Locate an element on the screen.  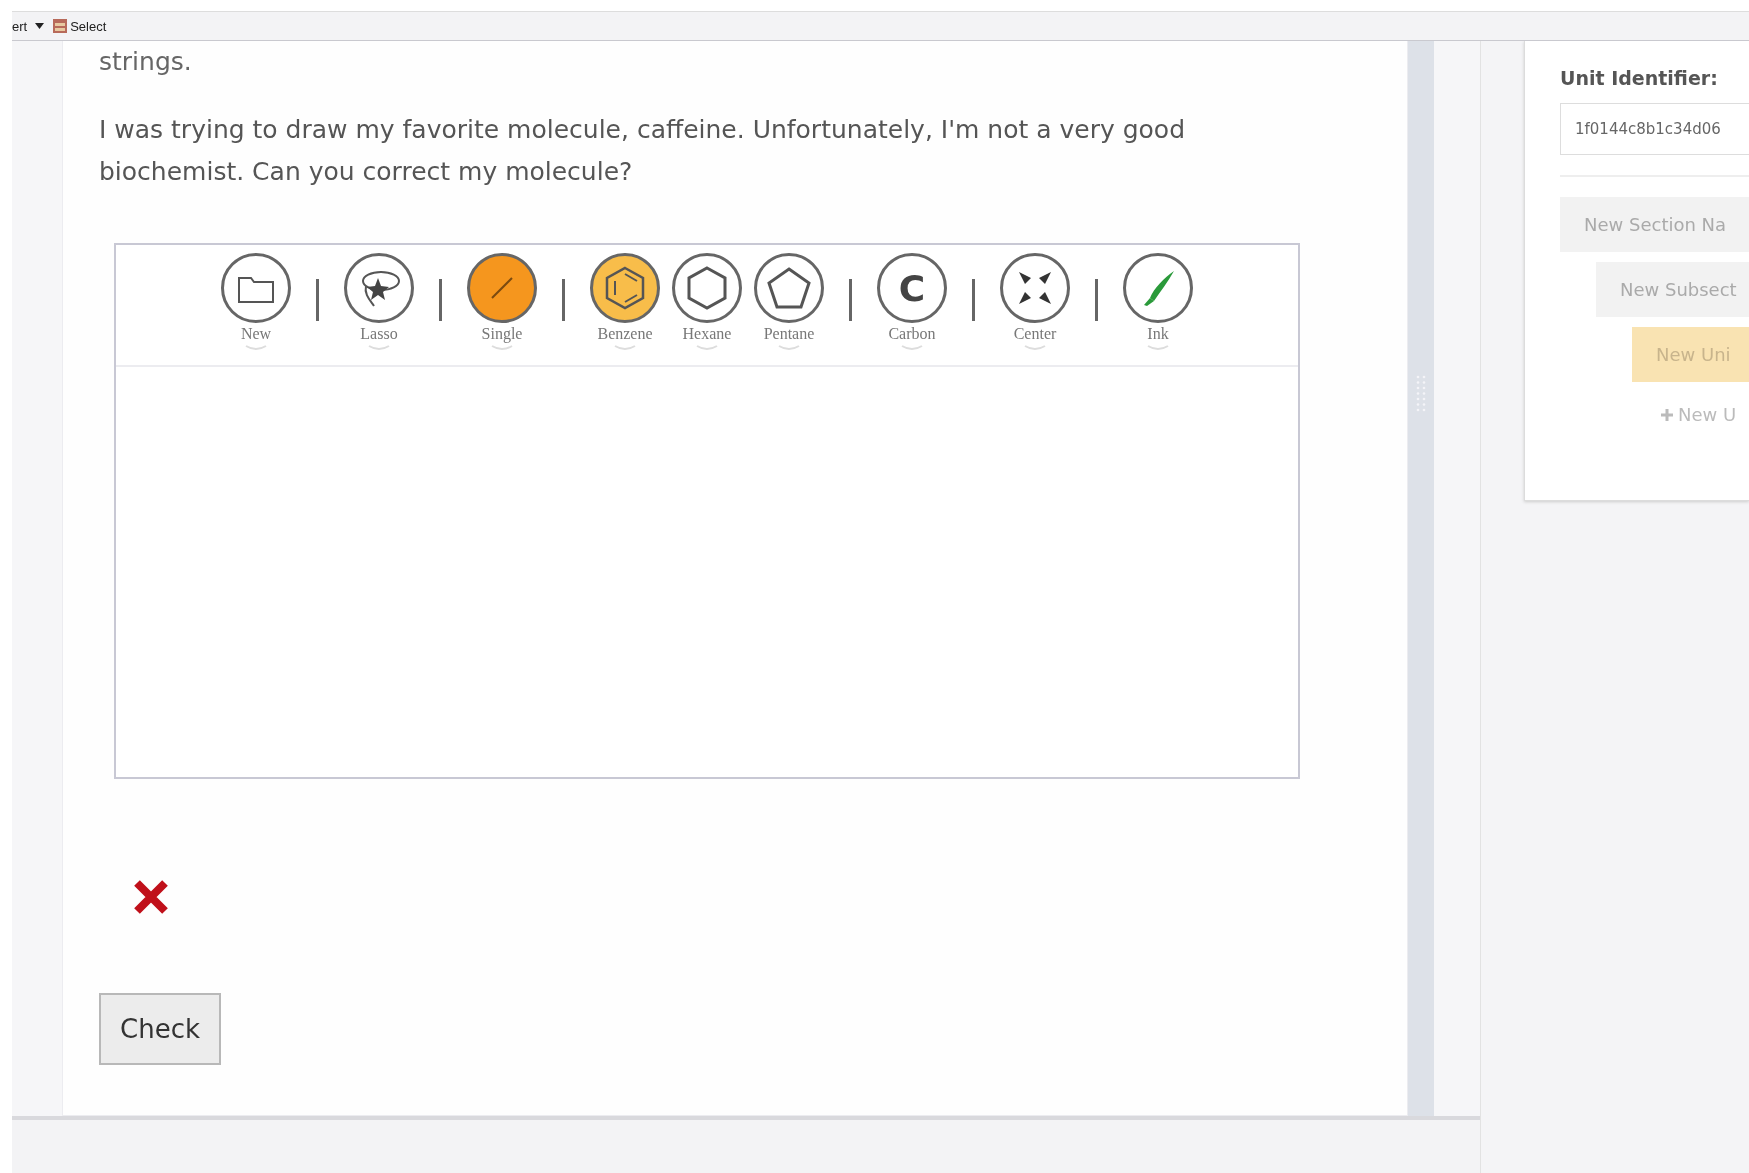
identifier-field: 1f0144c8b1c34d06 is located at coordinates (1654, 129).